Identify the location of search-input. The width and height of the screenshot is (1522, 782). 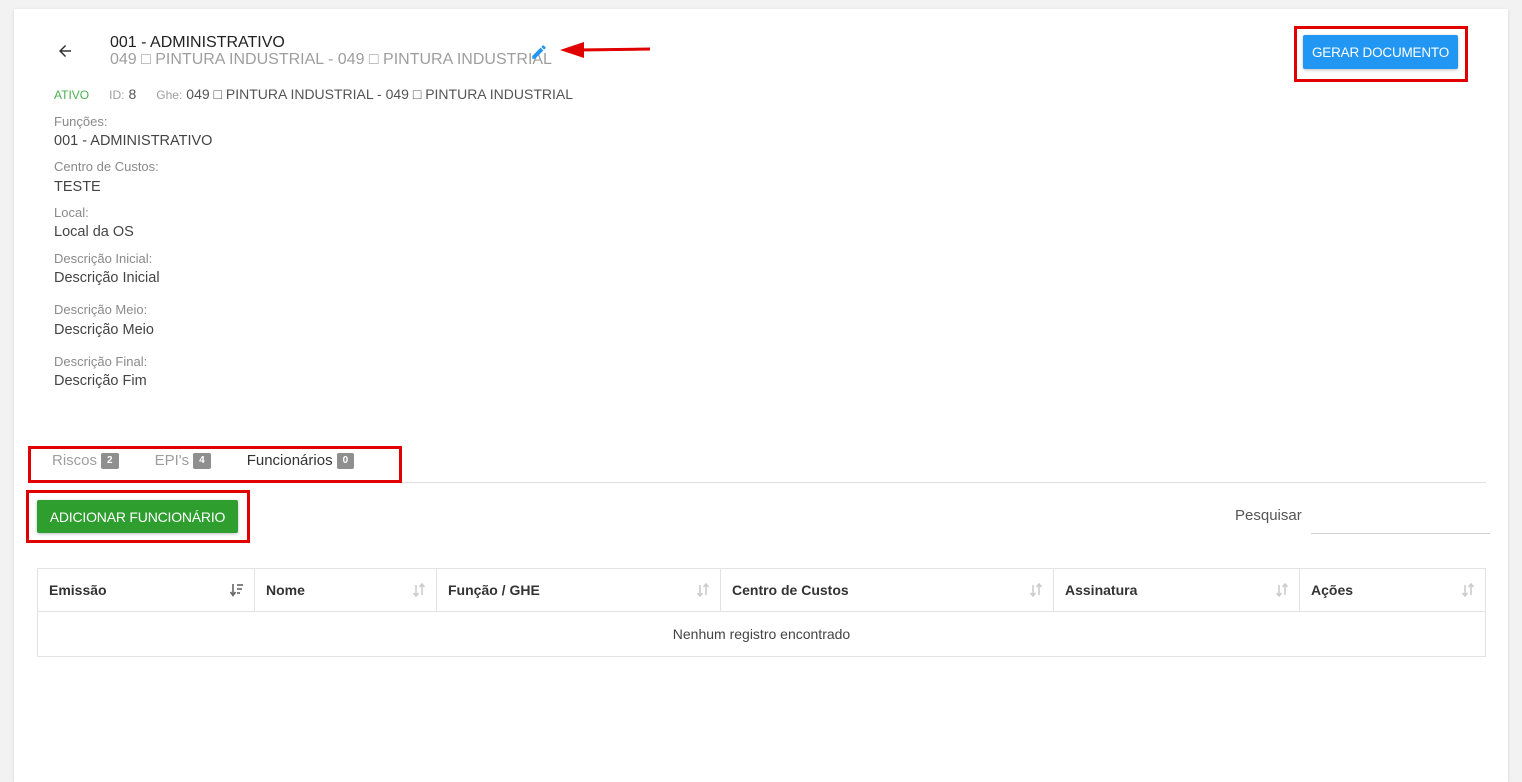
(1400, 517).